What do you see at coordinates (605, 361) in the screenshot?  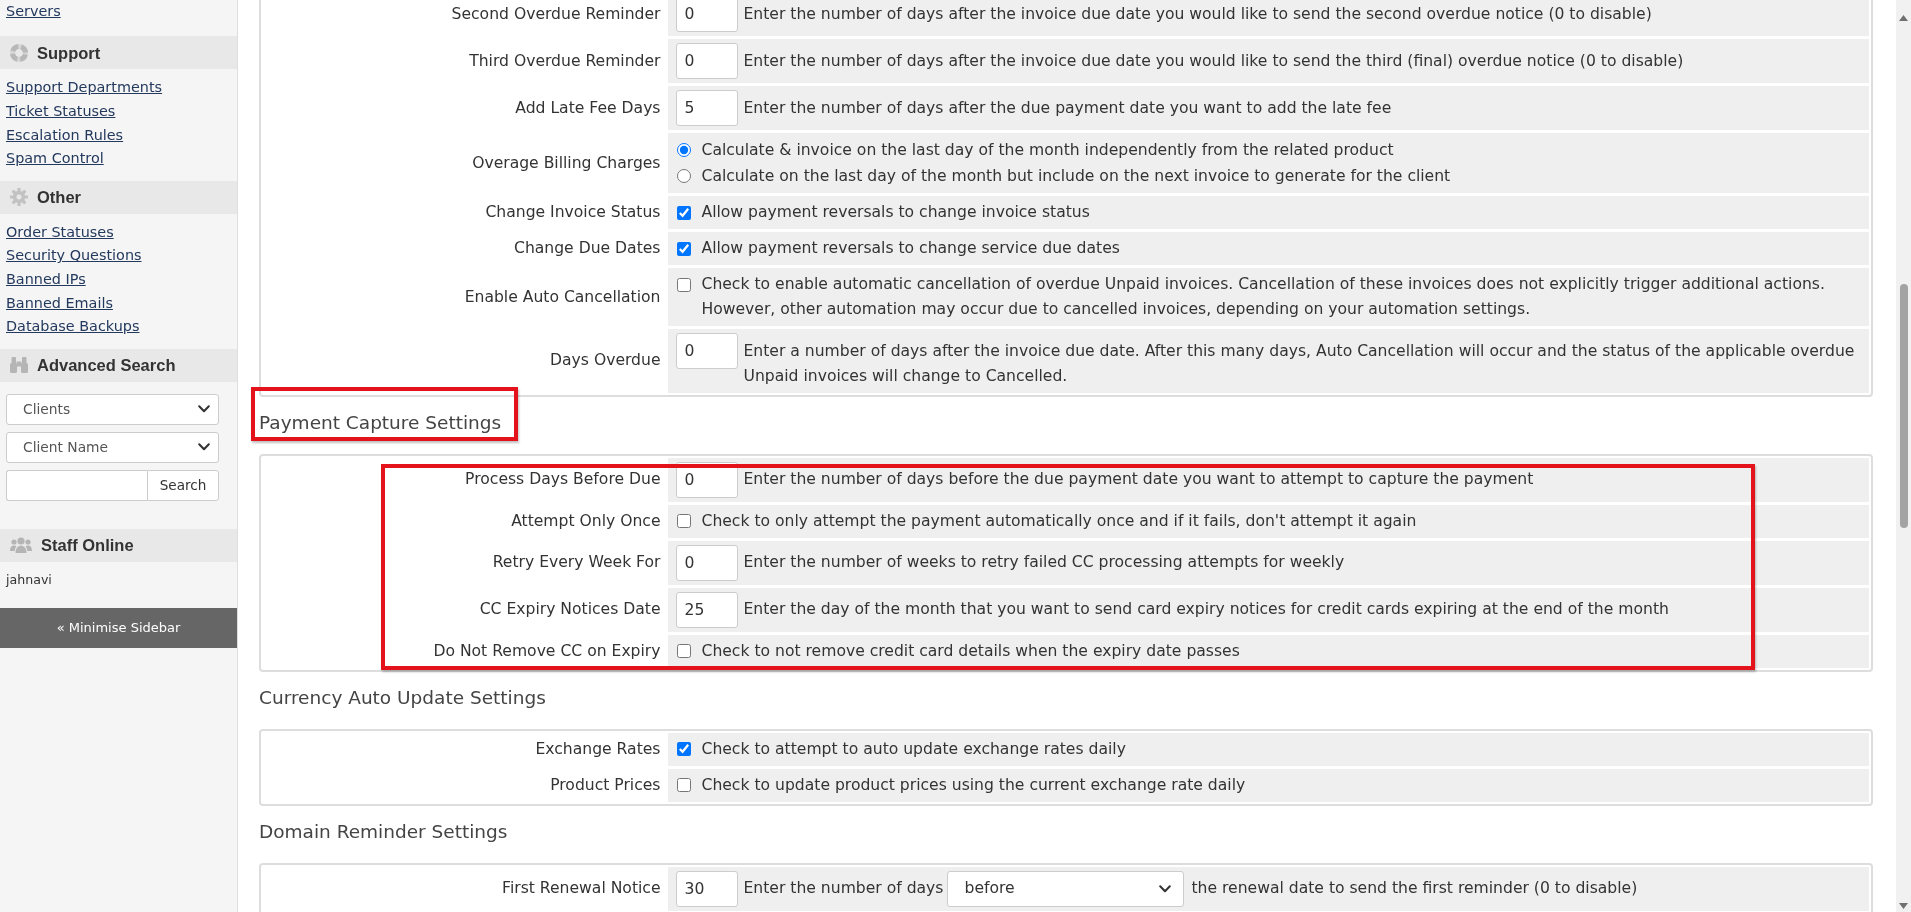 I see `setting-label: Days Overdue` at bounding box center [605, 361].